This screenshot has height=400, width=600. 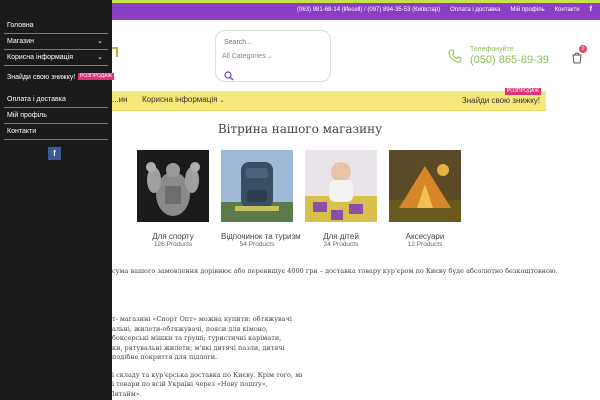 What do you see at coordinates (21, 41) in the screenshot?
I see `sidebar-item-label: Магазин` at bounding box center [21, 41].